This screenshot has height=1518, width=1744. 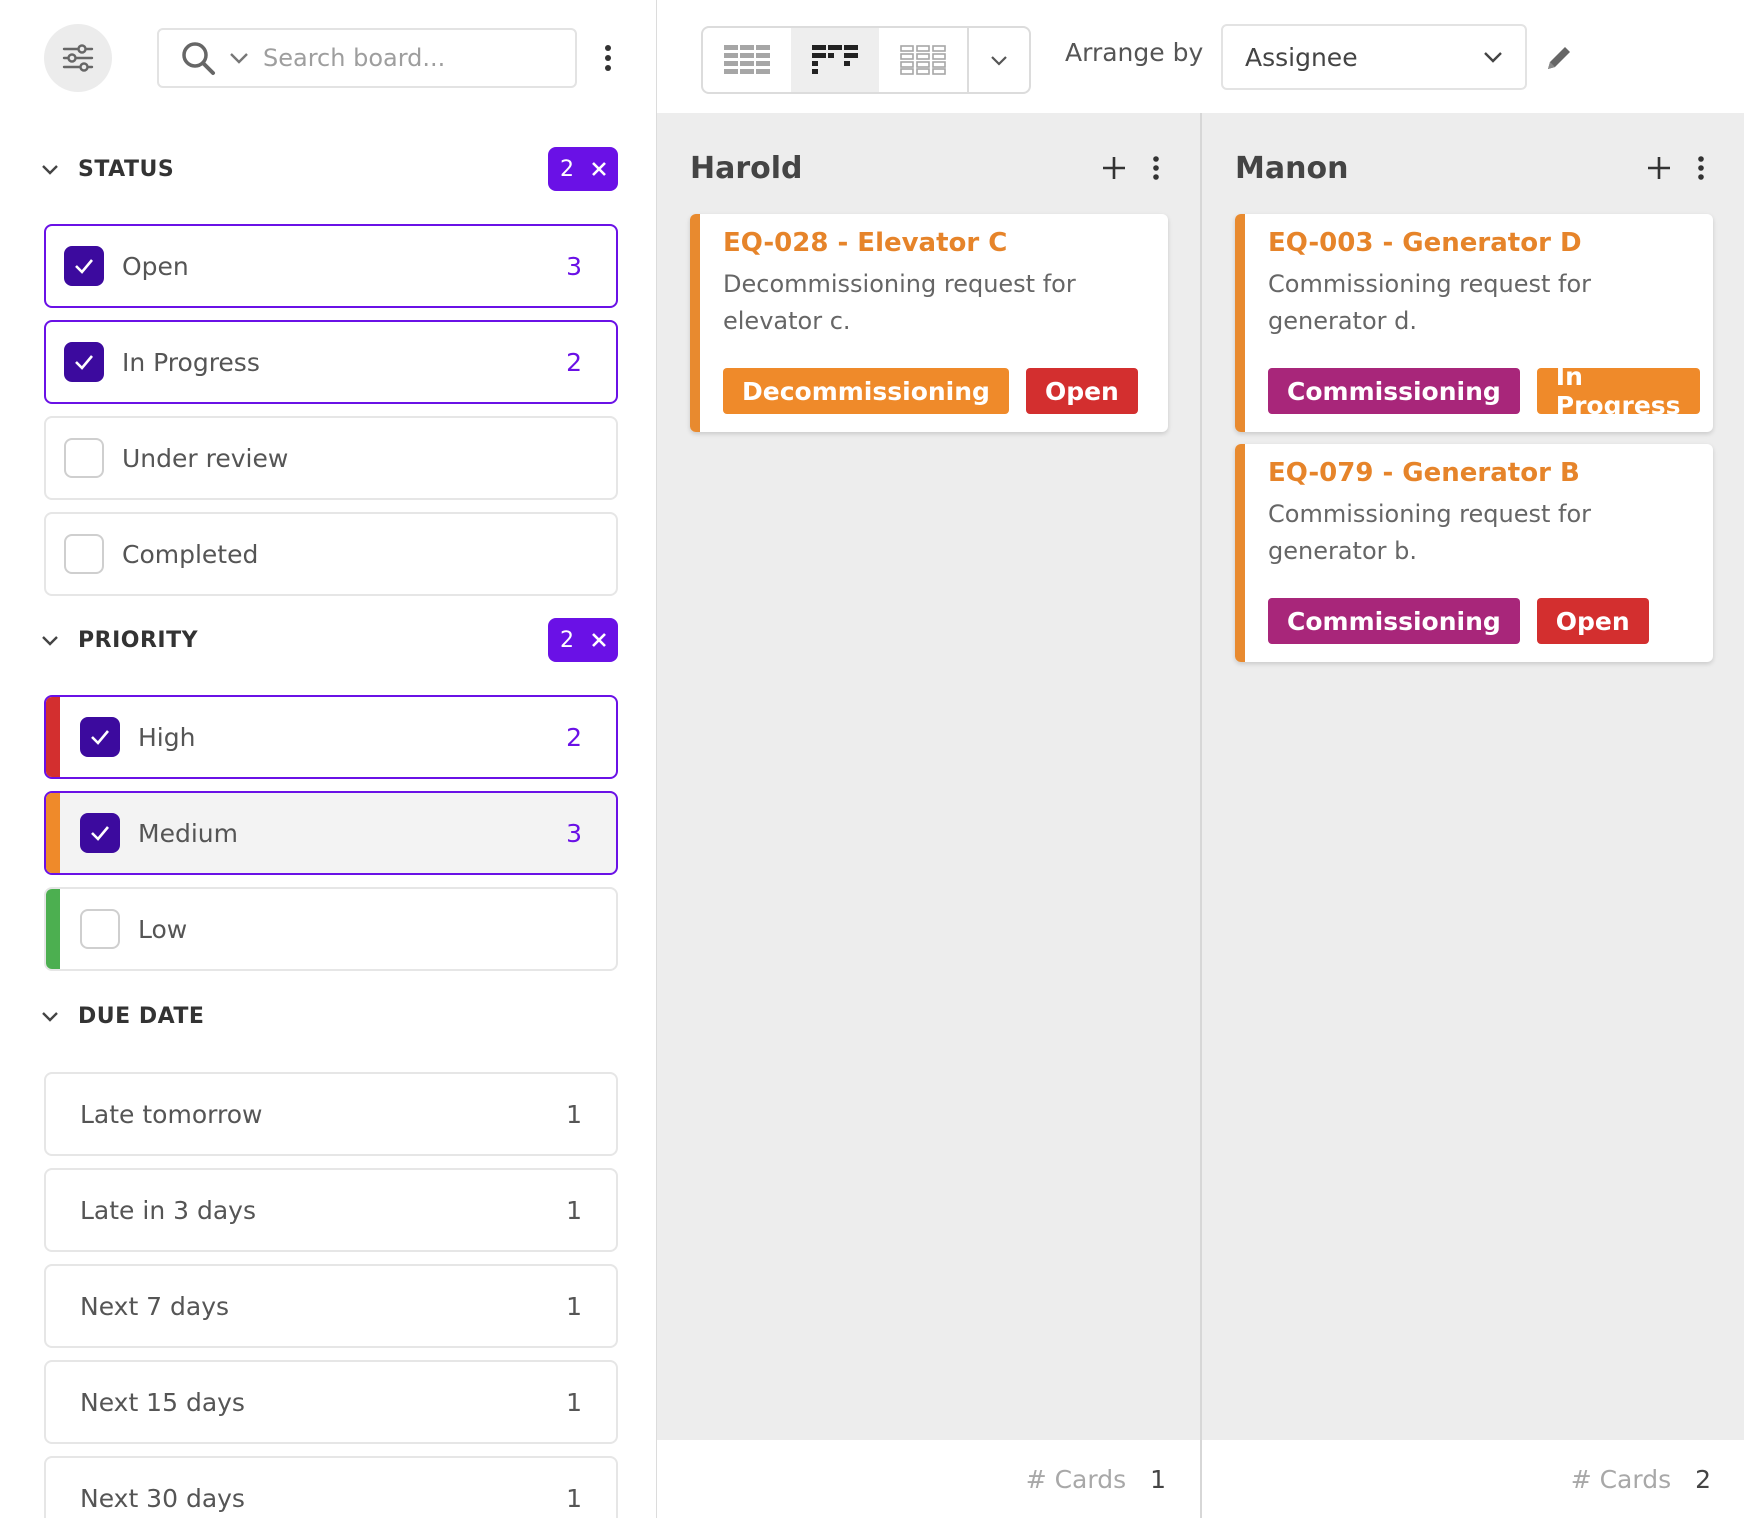 What do you see at coordinates (1618, 391) in the screenshot?
I see `status-badge: In Progress` at bounding box center [1618, 391].